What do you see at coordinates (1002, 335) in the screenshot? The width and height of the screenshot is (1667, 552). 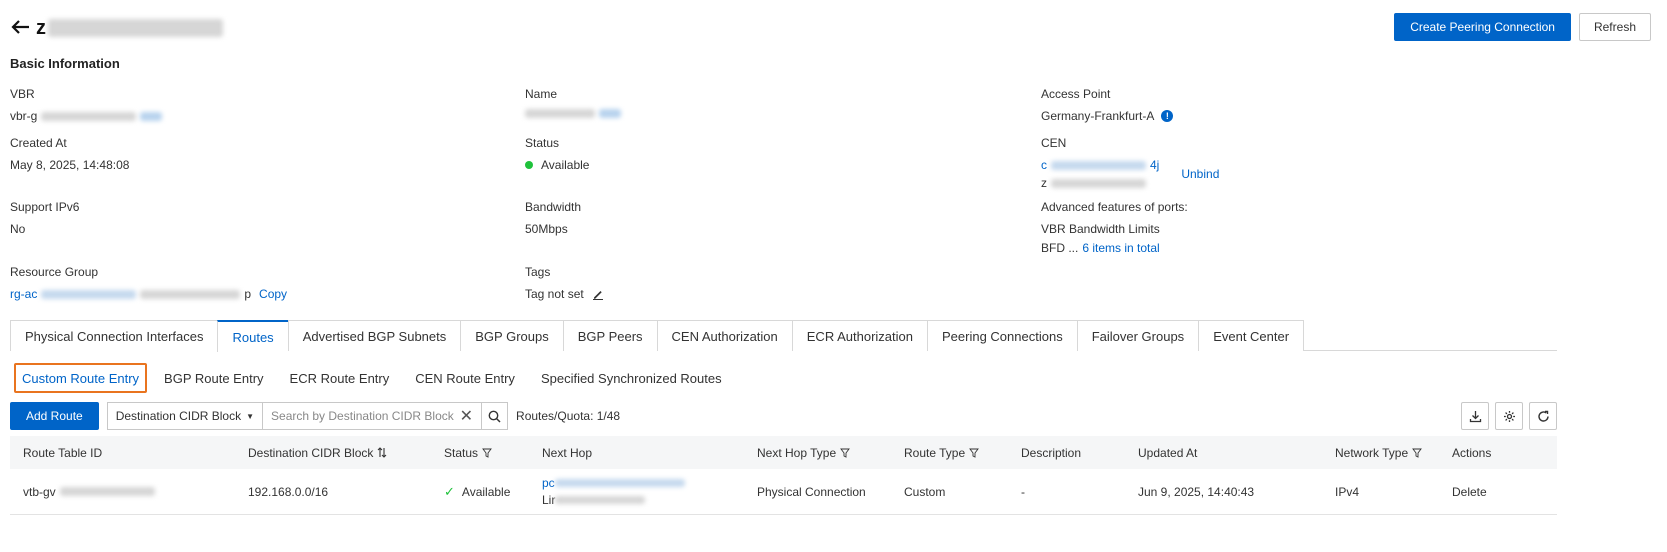 I see `tab-peering-connections: Peering Connections` at bounding box center [1002, 335].